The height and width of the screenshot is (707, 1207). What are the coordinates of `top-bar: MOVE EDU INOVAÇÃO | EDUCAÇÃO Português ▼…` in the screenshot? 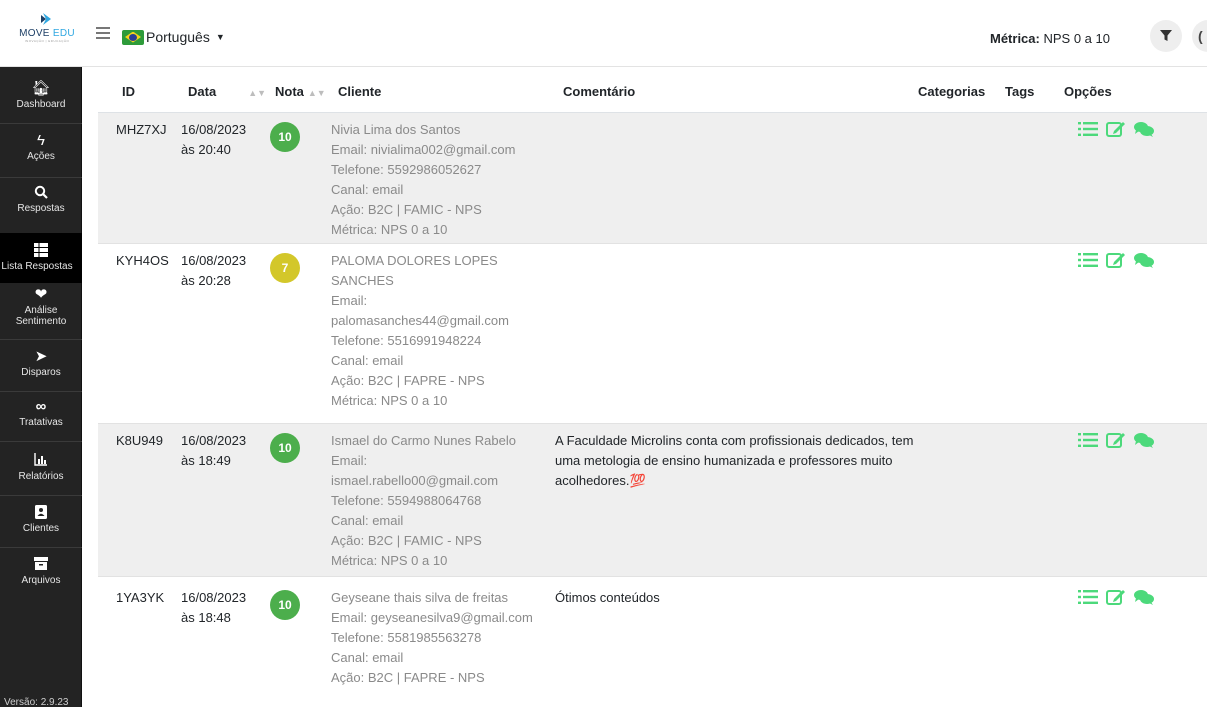 It's located at (603, 33).